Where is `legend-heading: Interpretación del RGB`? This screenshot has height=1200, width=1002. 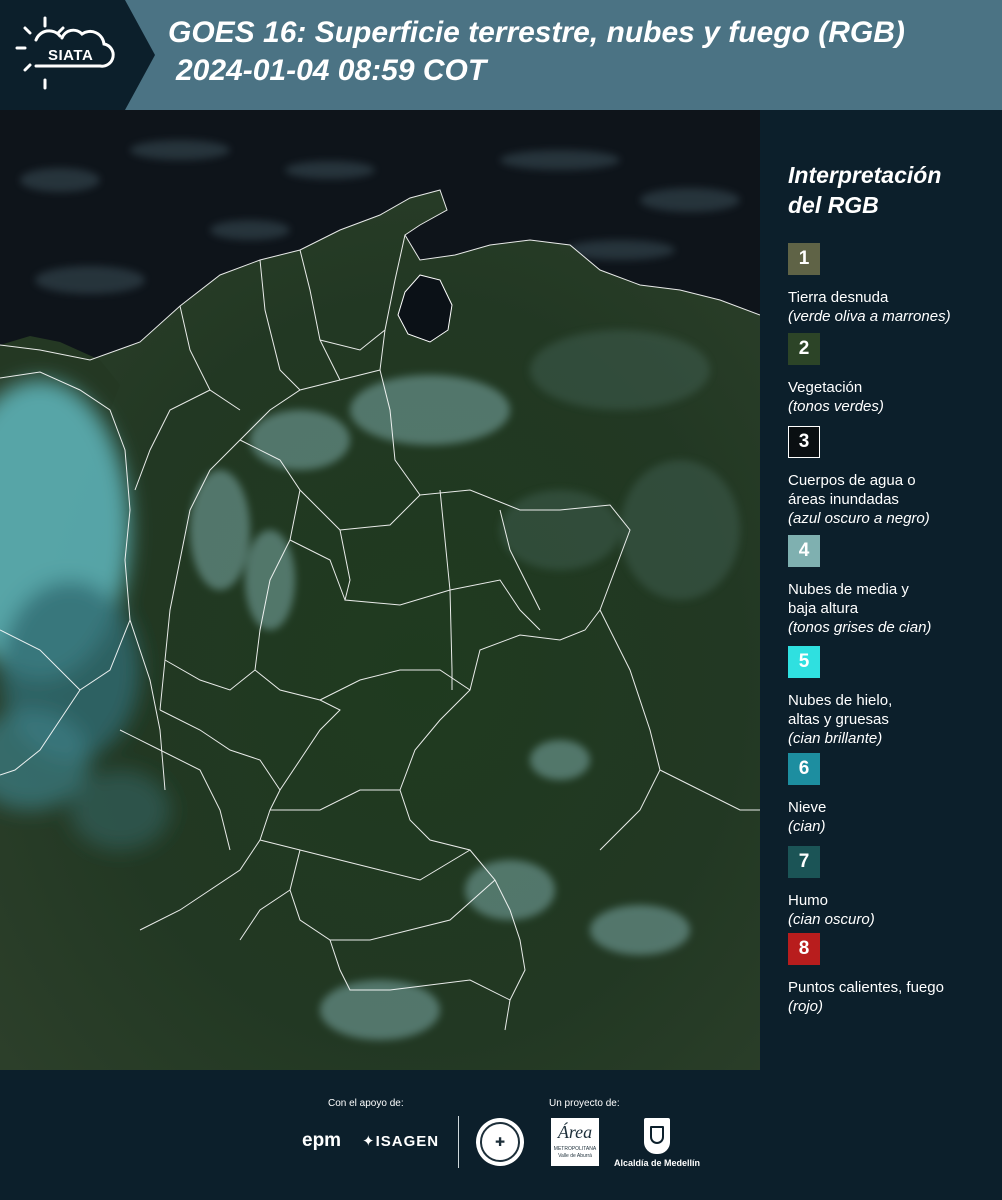
legend-heading: Interpretación del RGB is located at coordinates (890, 190).